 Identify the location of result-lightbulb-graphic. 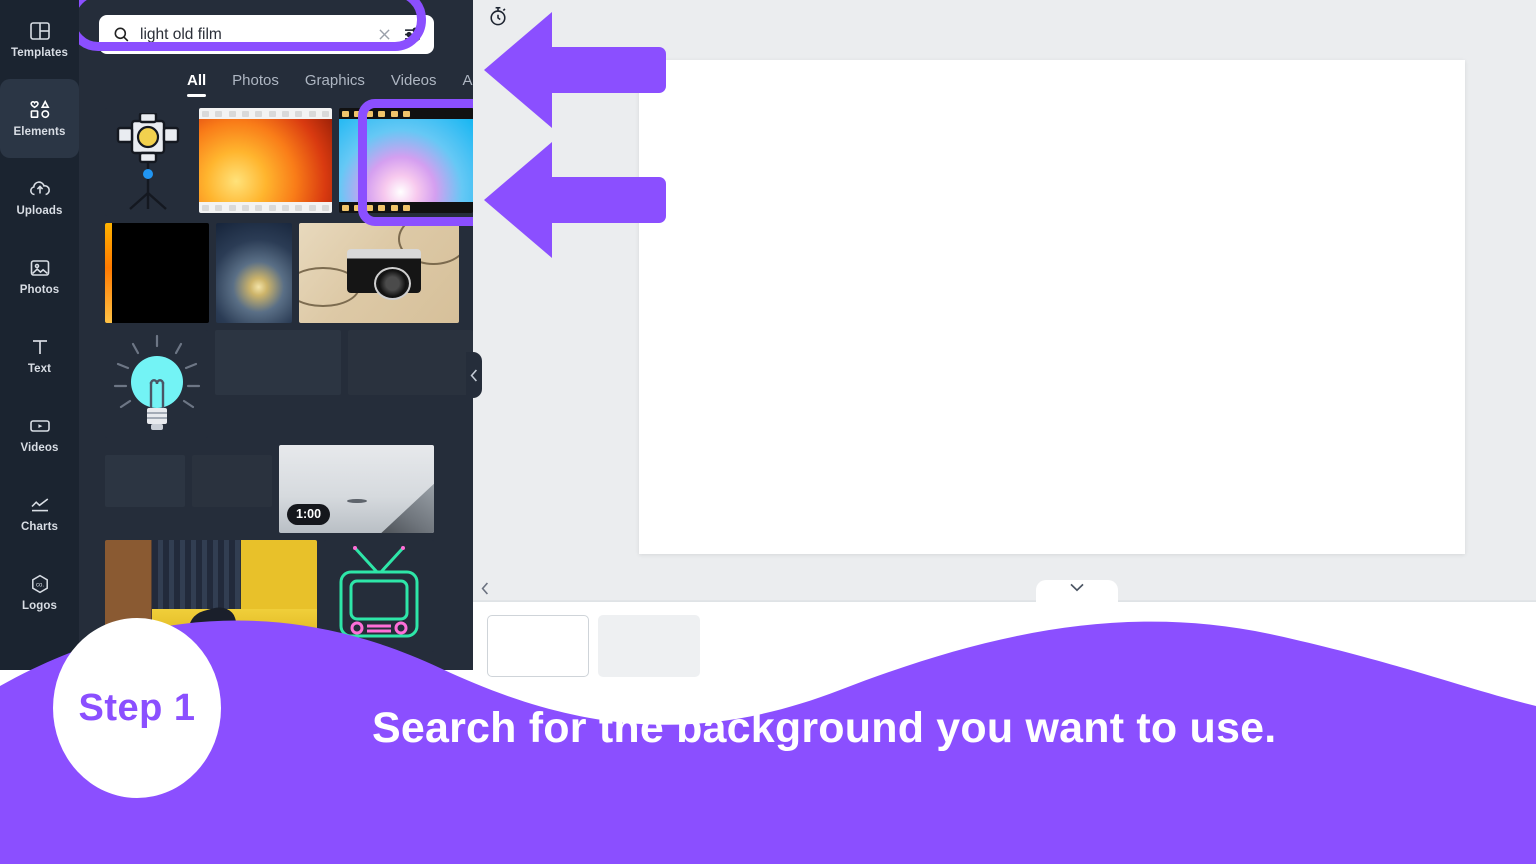
(157, 384).